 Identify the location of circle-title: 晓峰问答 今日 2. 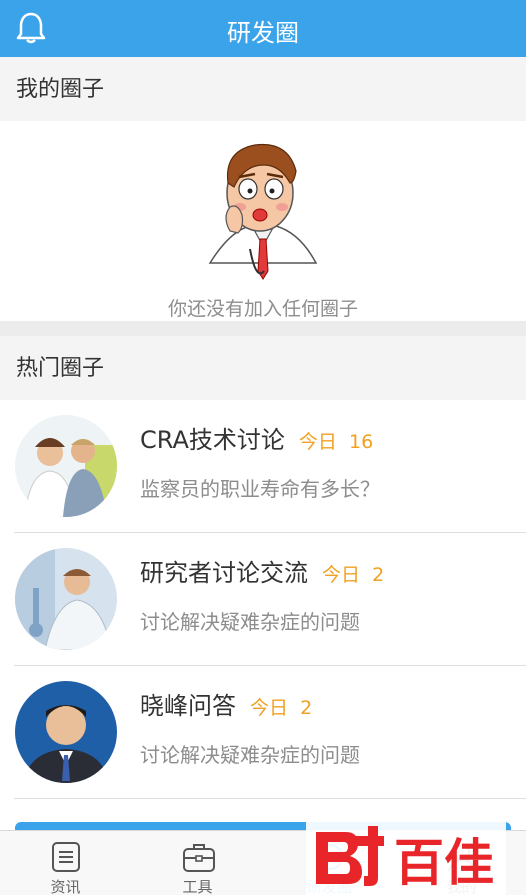
(226, 703).